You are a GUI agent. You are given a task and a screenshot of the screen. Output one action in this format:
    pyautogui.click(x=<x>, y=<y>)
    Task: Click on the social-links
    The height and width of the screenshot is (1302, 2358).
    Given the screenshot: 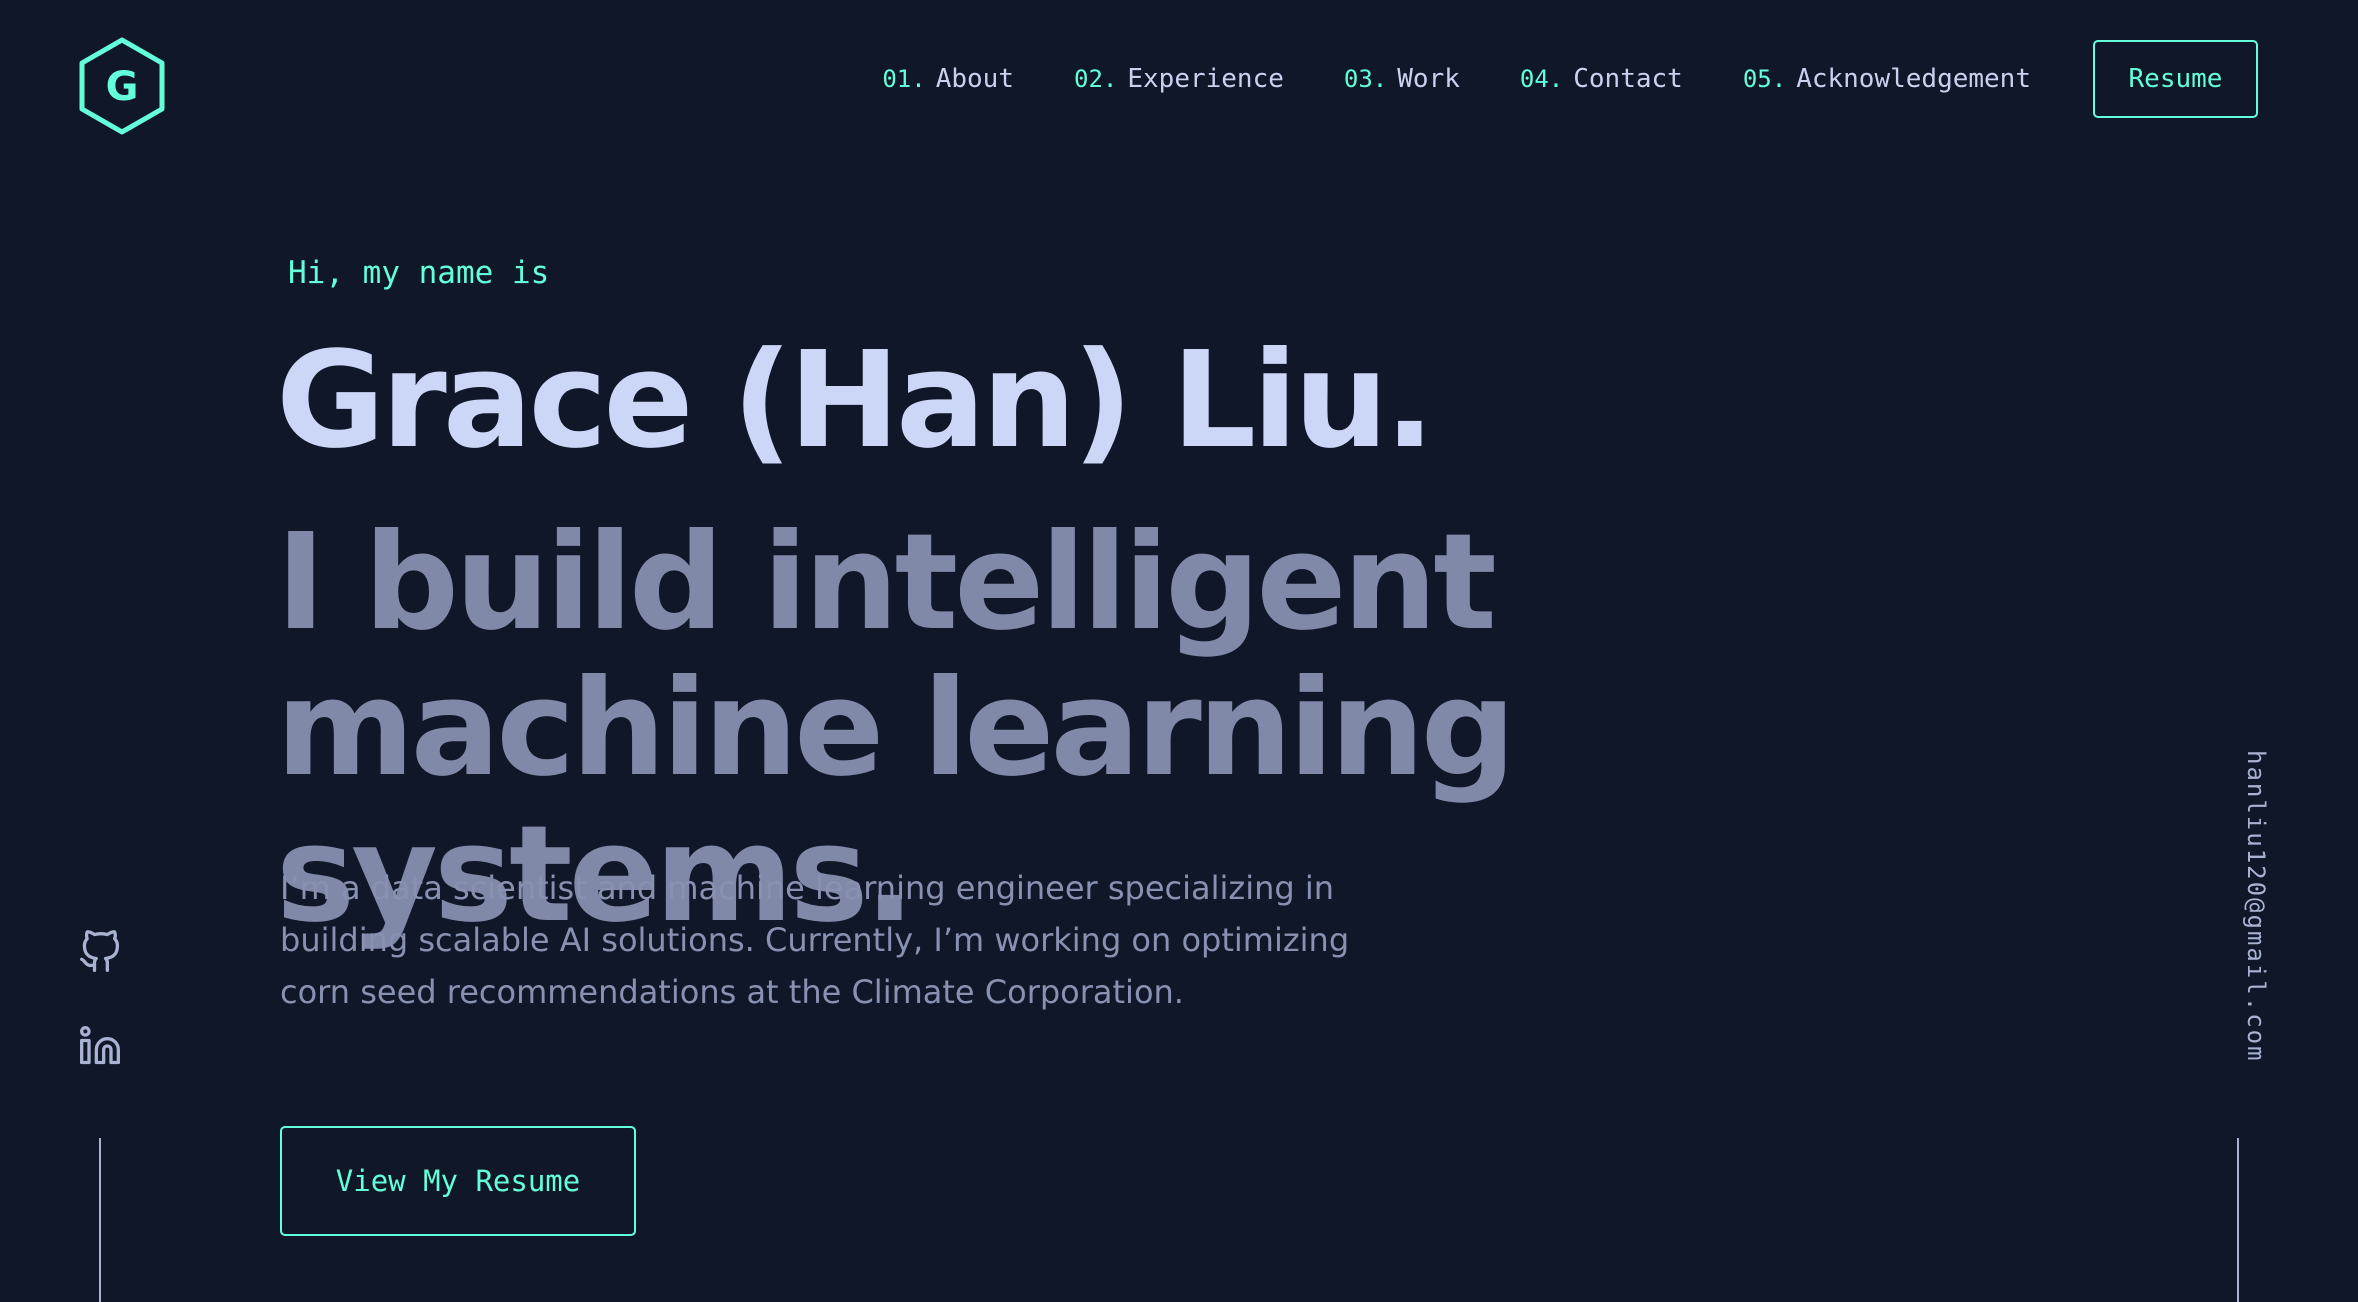 What is the action you would take?
    pyautogui.click(x=100, y=1024)
    